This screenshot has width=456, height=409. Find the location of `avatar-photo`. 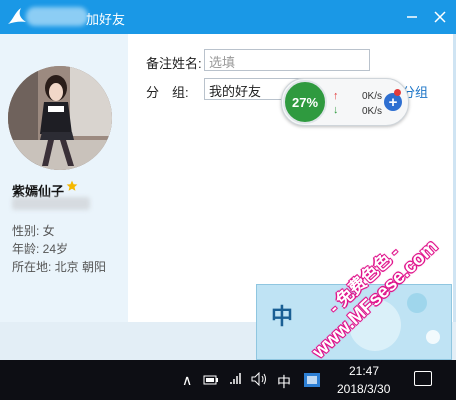

avatar-photo is located at coordinates (60, 118).